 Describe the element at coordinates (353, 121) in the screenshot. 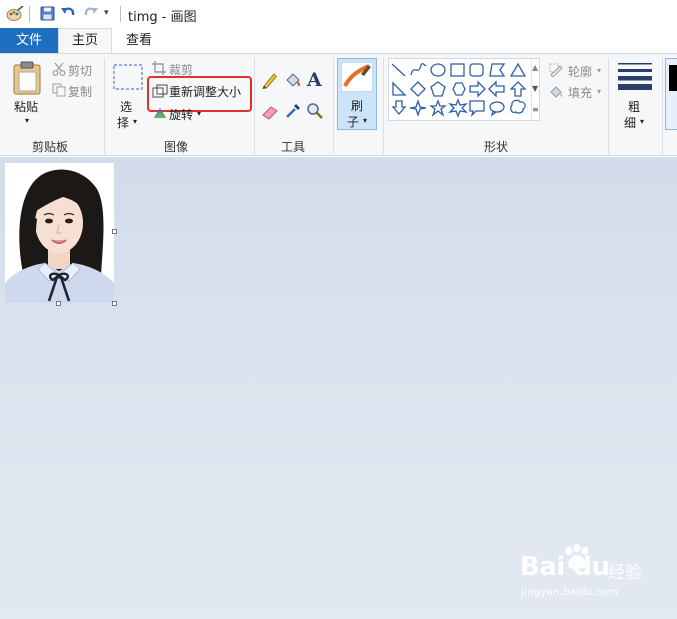

I see `brushes-label-2: 子` at that location.